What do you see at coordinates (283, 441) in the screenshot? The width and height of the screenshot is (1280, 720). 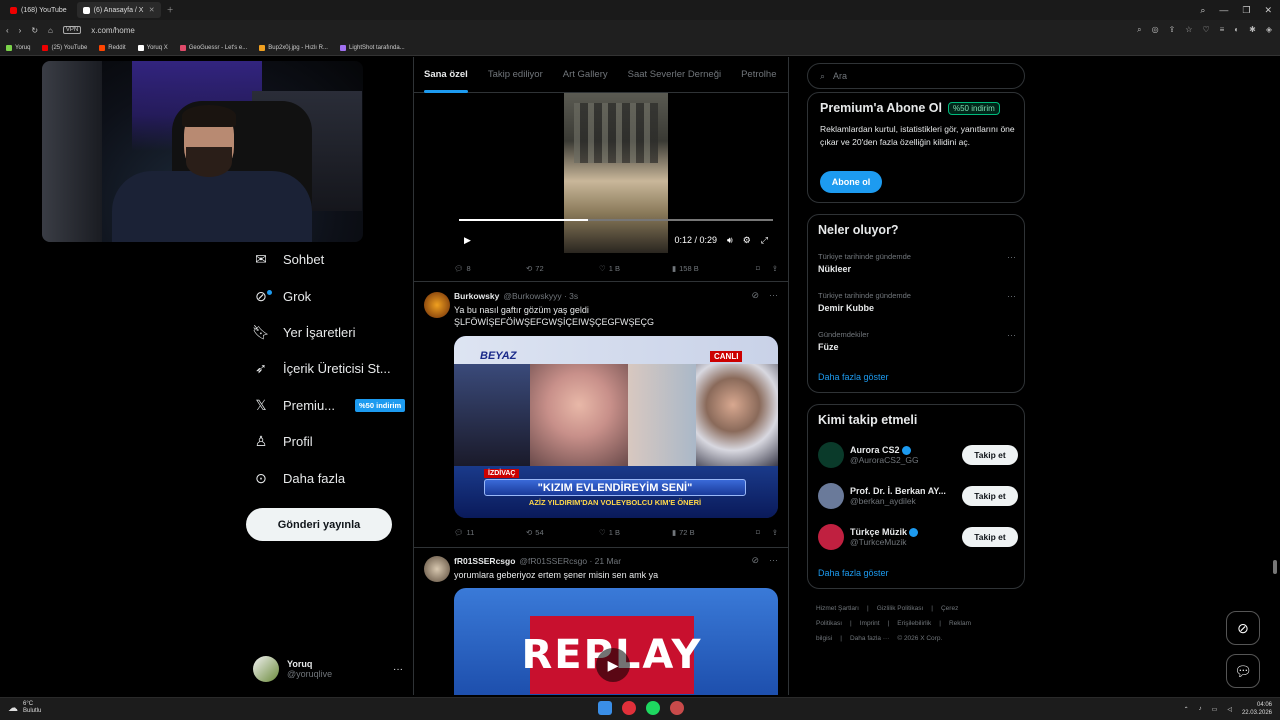 I see `nav-profile: ♙ Profil` at bounding box center [283, 441].